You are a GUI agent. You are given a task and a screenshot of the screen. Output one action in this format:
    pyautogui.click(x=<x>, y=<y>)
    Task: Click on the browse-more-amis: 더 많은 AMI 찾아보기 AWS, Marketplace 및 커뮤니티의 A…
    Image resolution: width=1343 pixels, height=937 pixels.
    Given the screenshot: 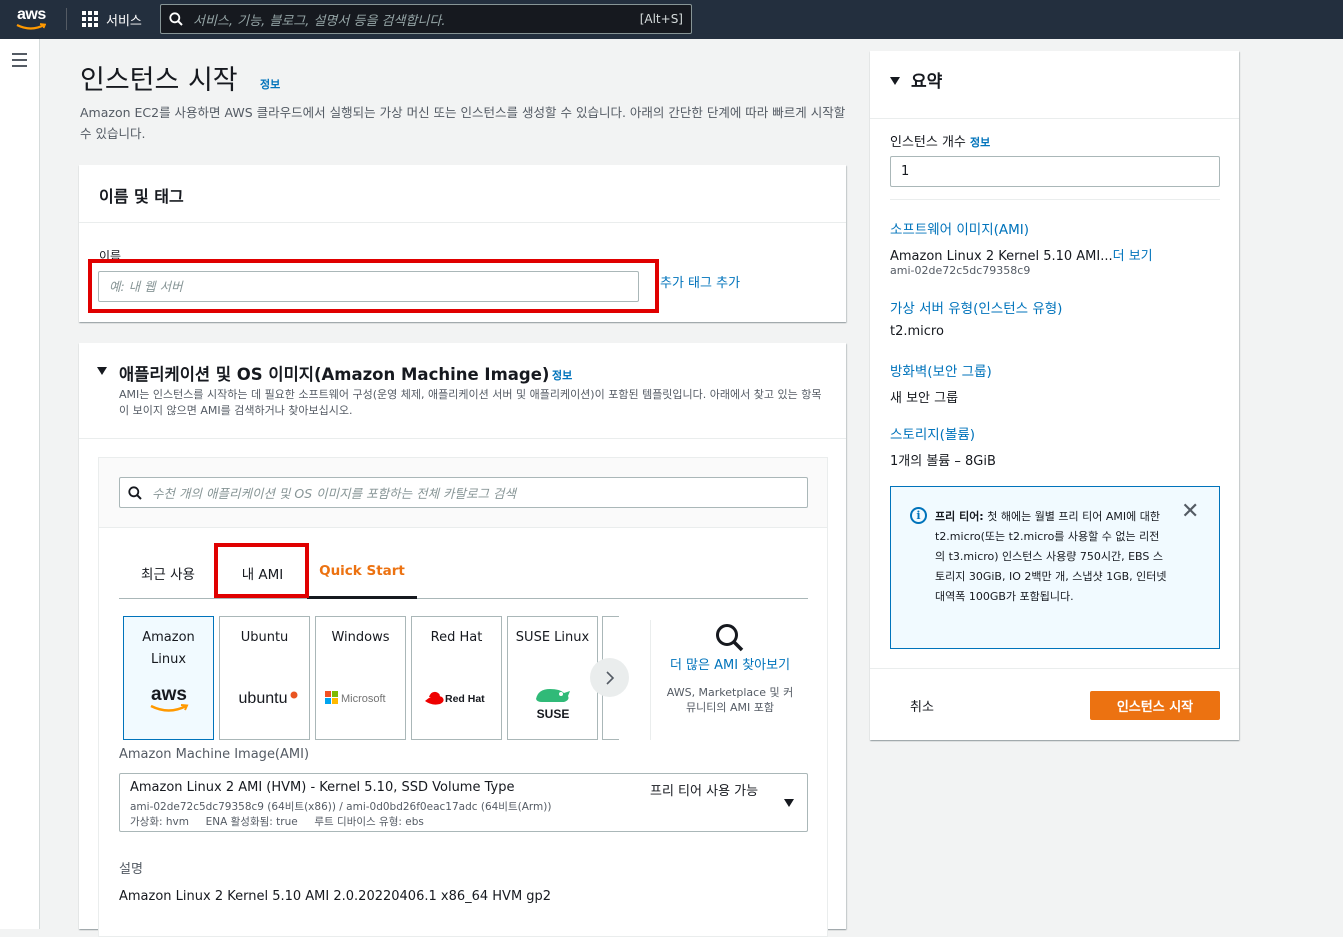 What is the action you would take?
    pyautogui.click(x=730, y=668)
    